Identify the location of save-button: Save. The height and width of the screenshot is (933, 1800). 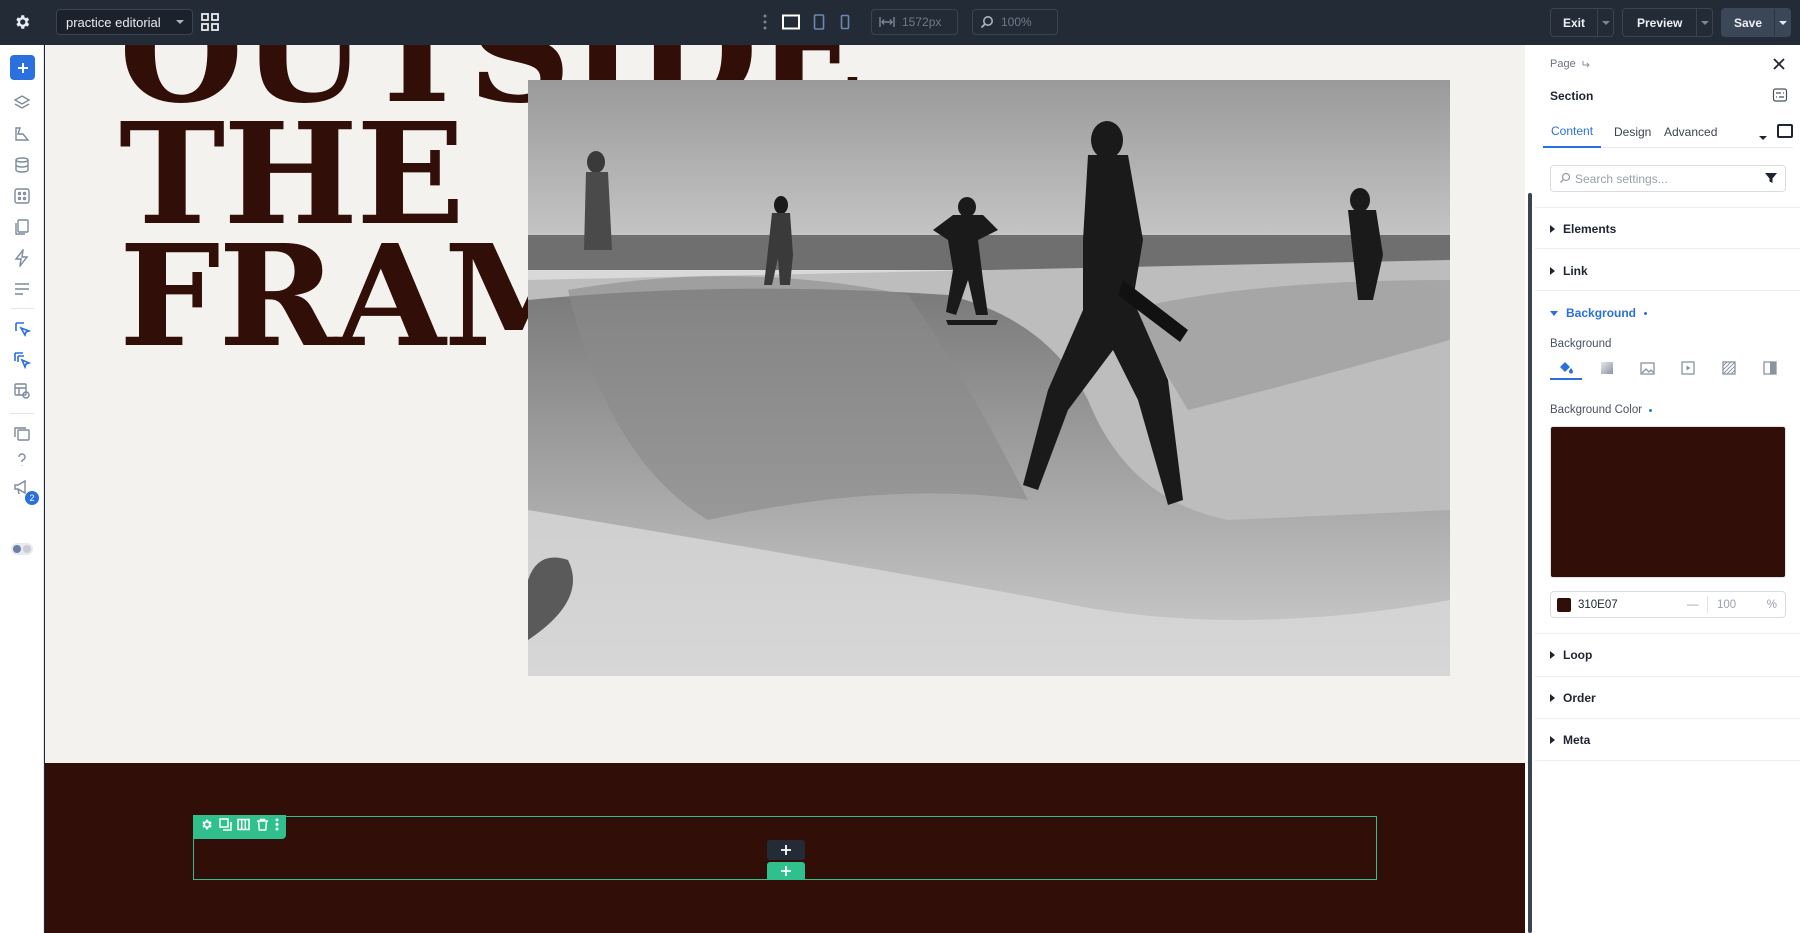
(1756, 22).